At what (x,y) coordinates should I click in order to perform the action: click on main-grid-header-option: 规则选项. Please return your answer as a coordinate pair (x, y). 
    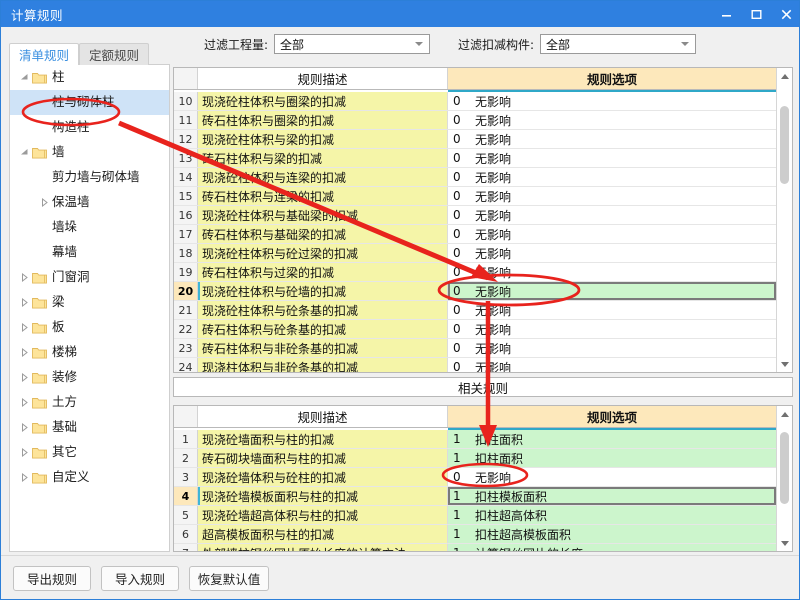
    Looking at the image, I should click on (612, 78).